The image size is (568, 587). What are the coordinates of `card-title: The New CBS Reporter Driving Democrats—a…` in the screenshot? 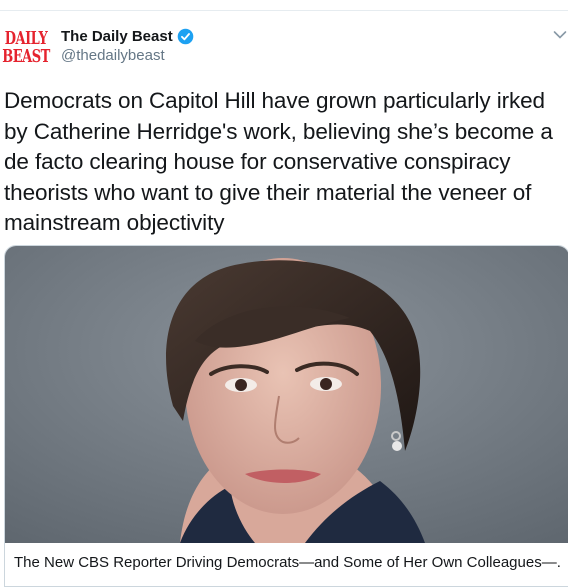 It's located at (288, 562).